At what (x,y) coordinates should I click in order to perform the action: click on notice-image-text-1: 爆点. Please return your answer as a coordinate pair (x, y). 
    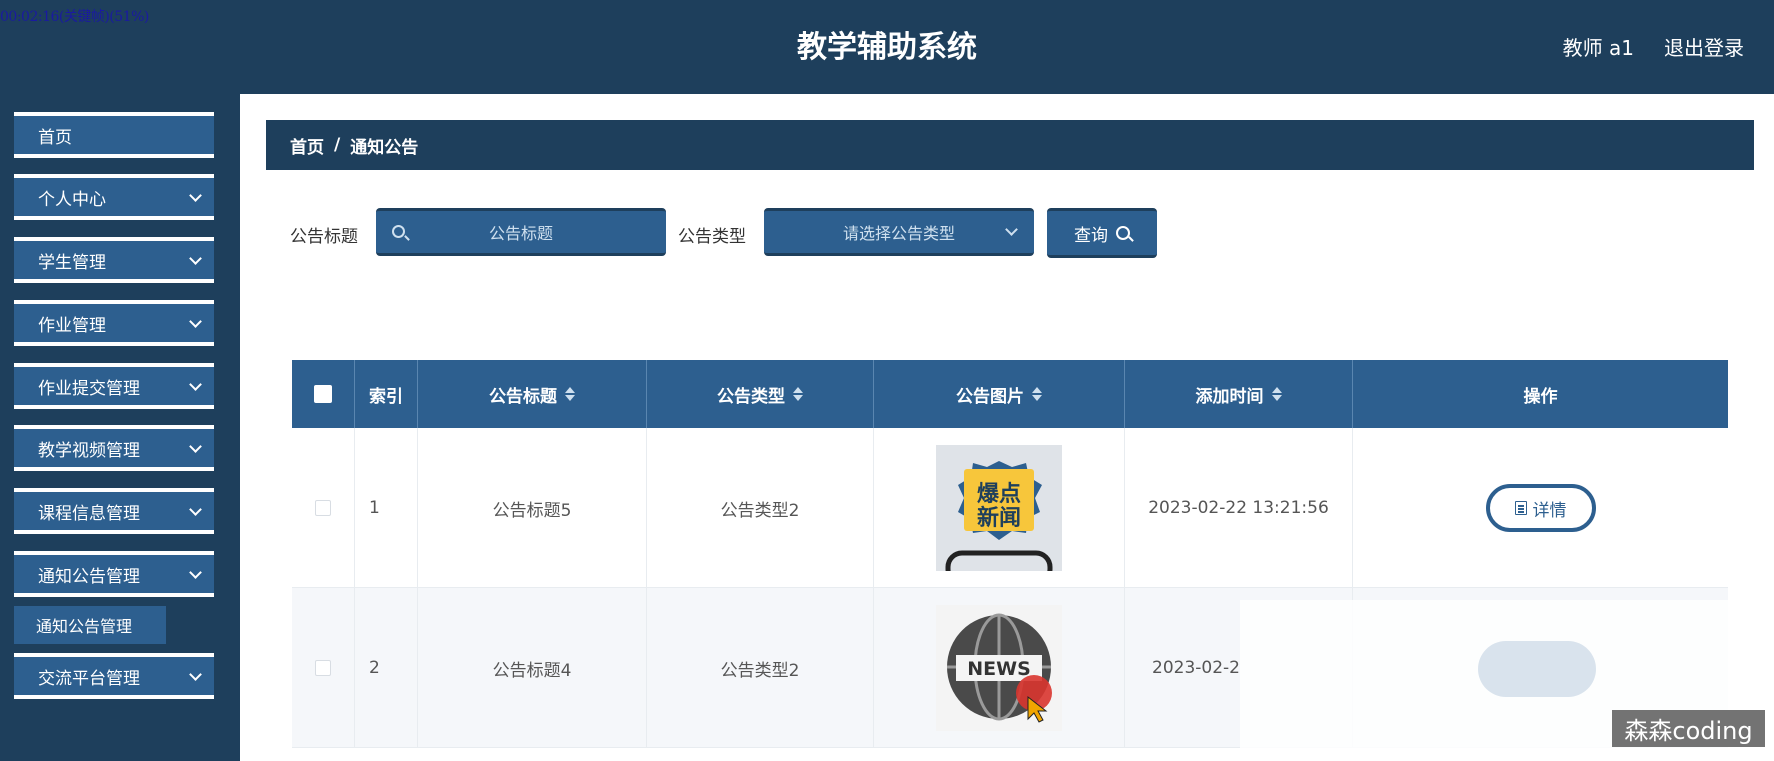
    Looking at the image, I should click on (999, 494).